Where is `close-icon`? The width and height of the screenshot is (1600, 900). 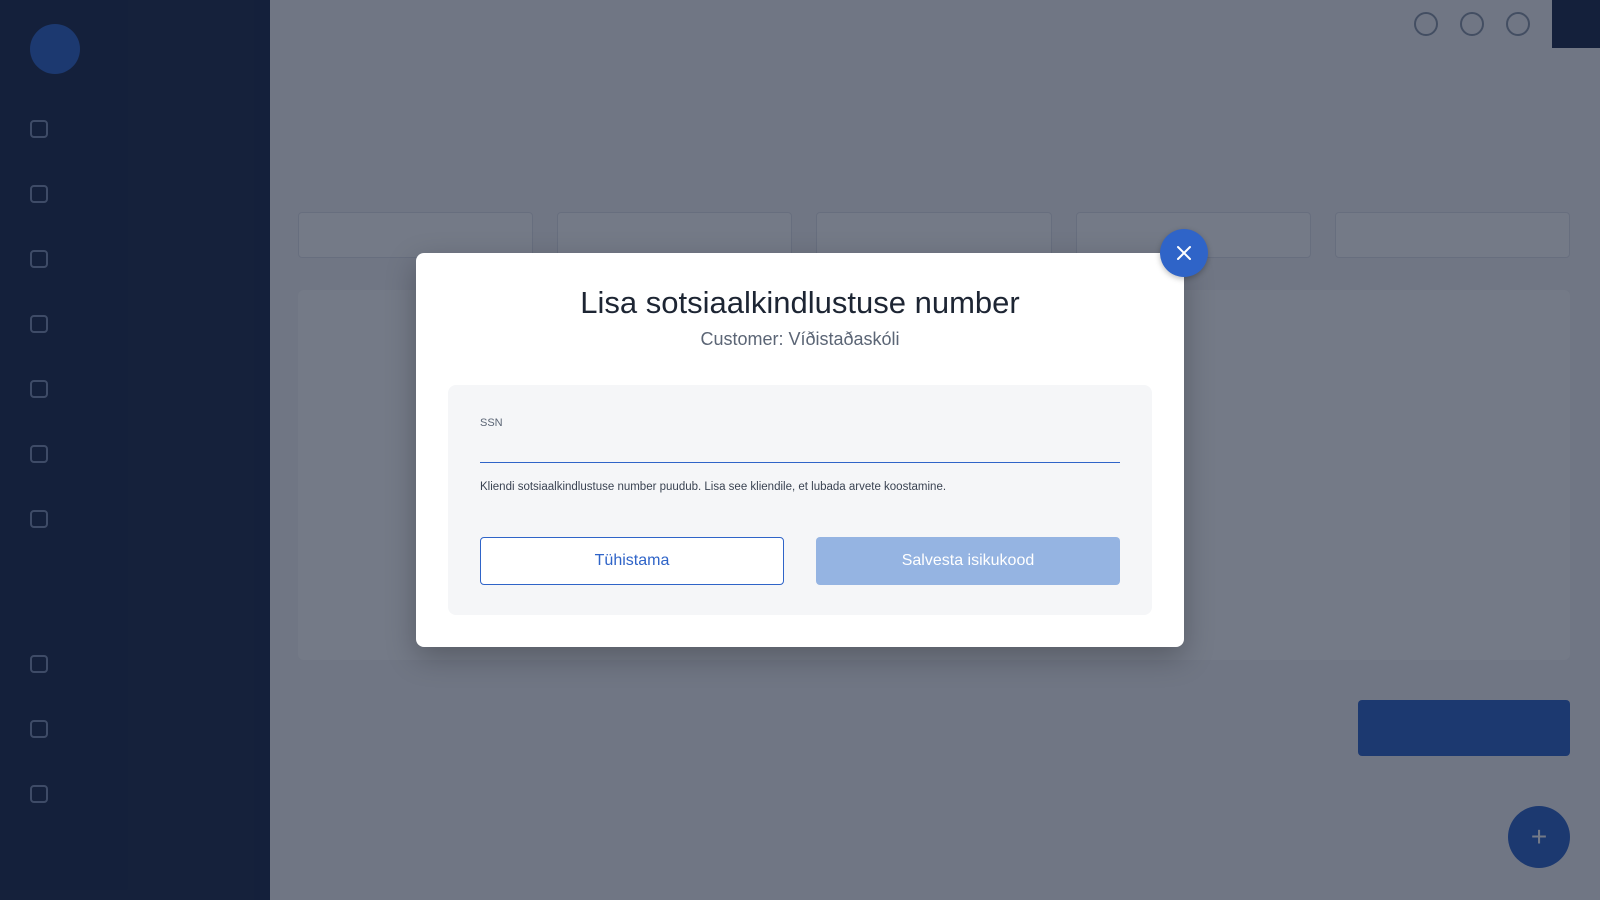
close-icon is located at coordinates (1184, 253).